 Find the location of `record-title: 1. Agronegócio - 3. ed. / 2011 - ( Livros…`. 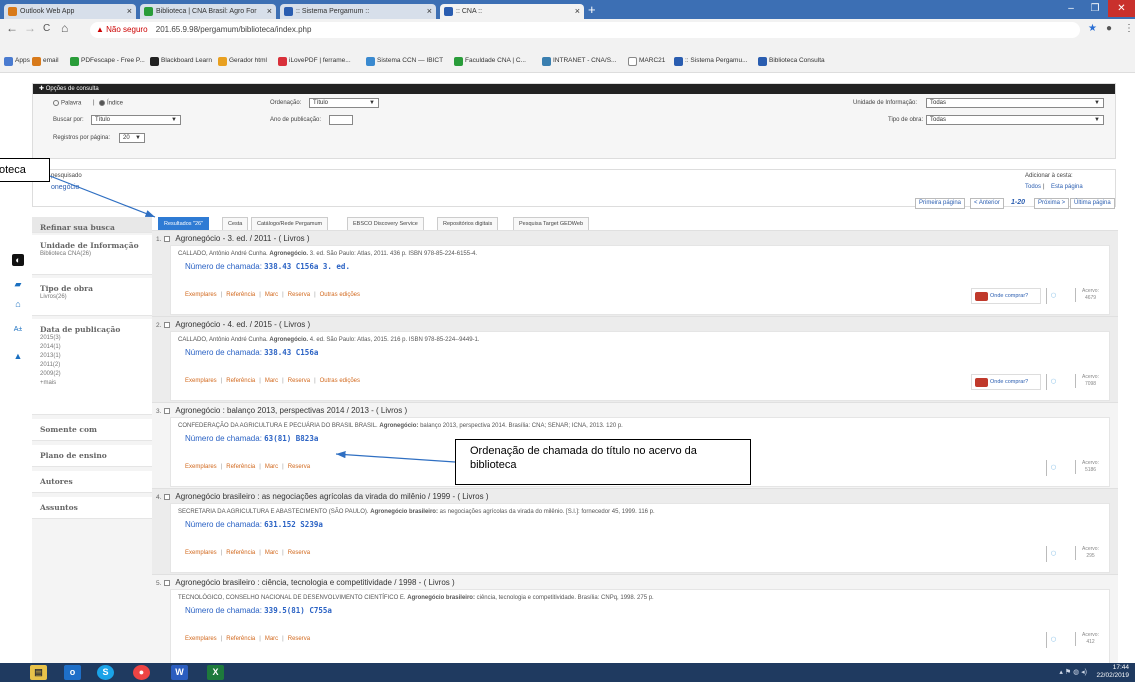

record-title: 1. Agronegócio - 3. ed. / 2011 - ( Livros… is located at coordinates (233, 238).